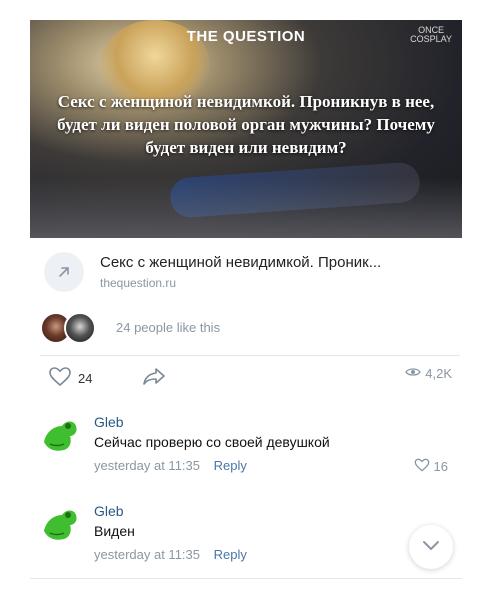 The image size is (493, 604). Describe the element at coordinates (250, 329) in the screenshot. I see `likes-row: 24 people like this` at that location.